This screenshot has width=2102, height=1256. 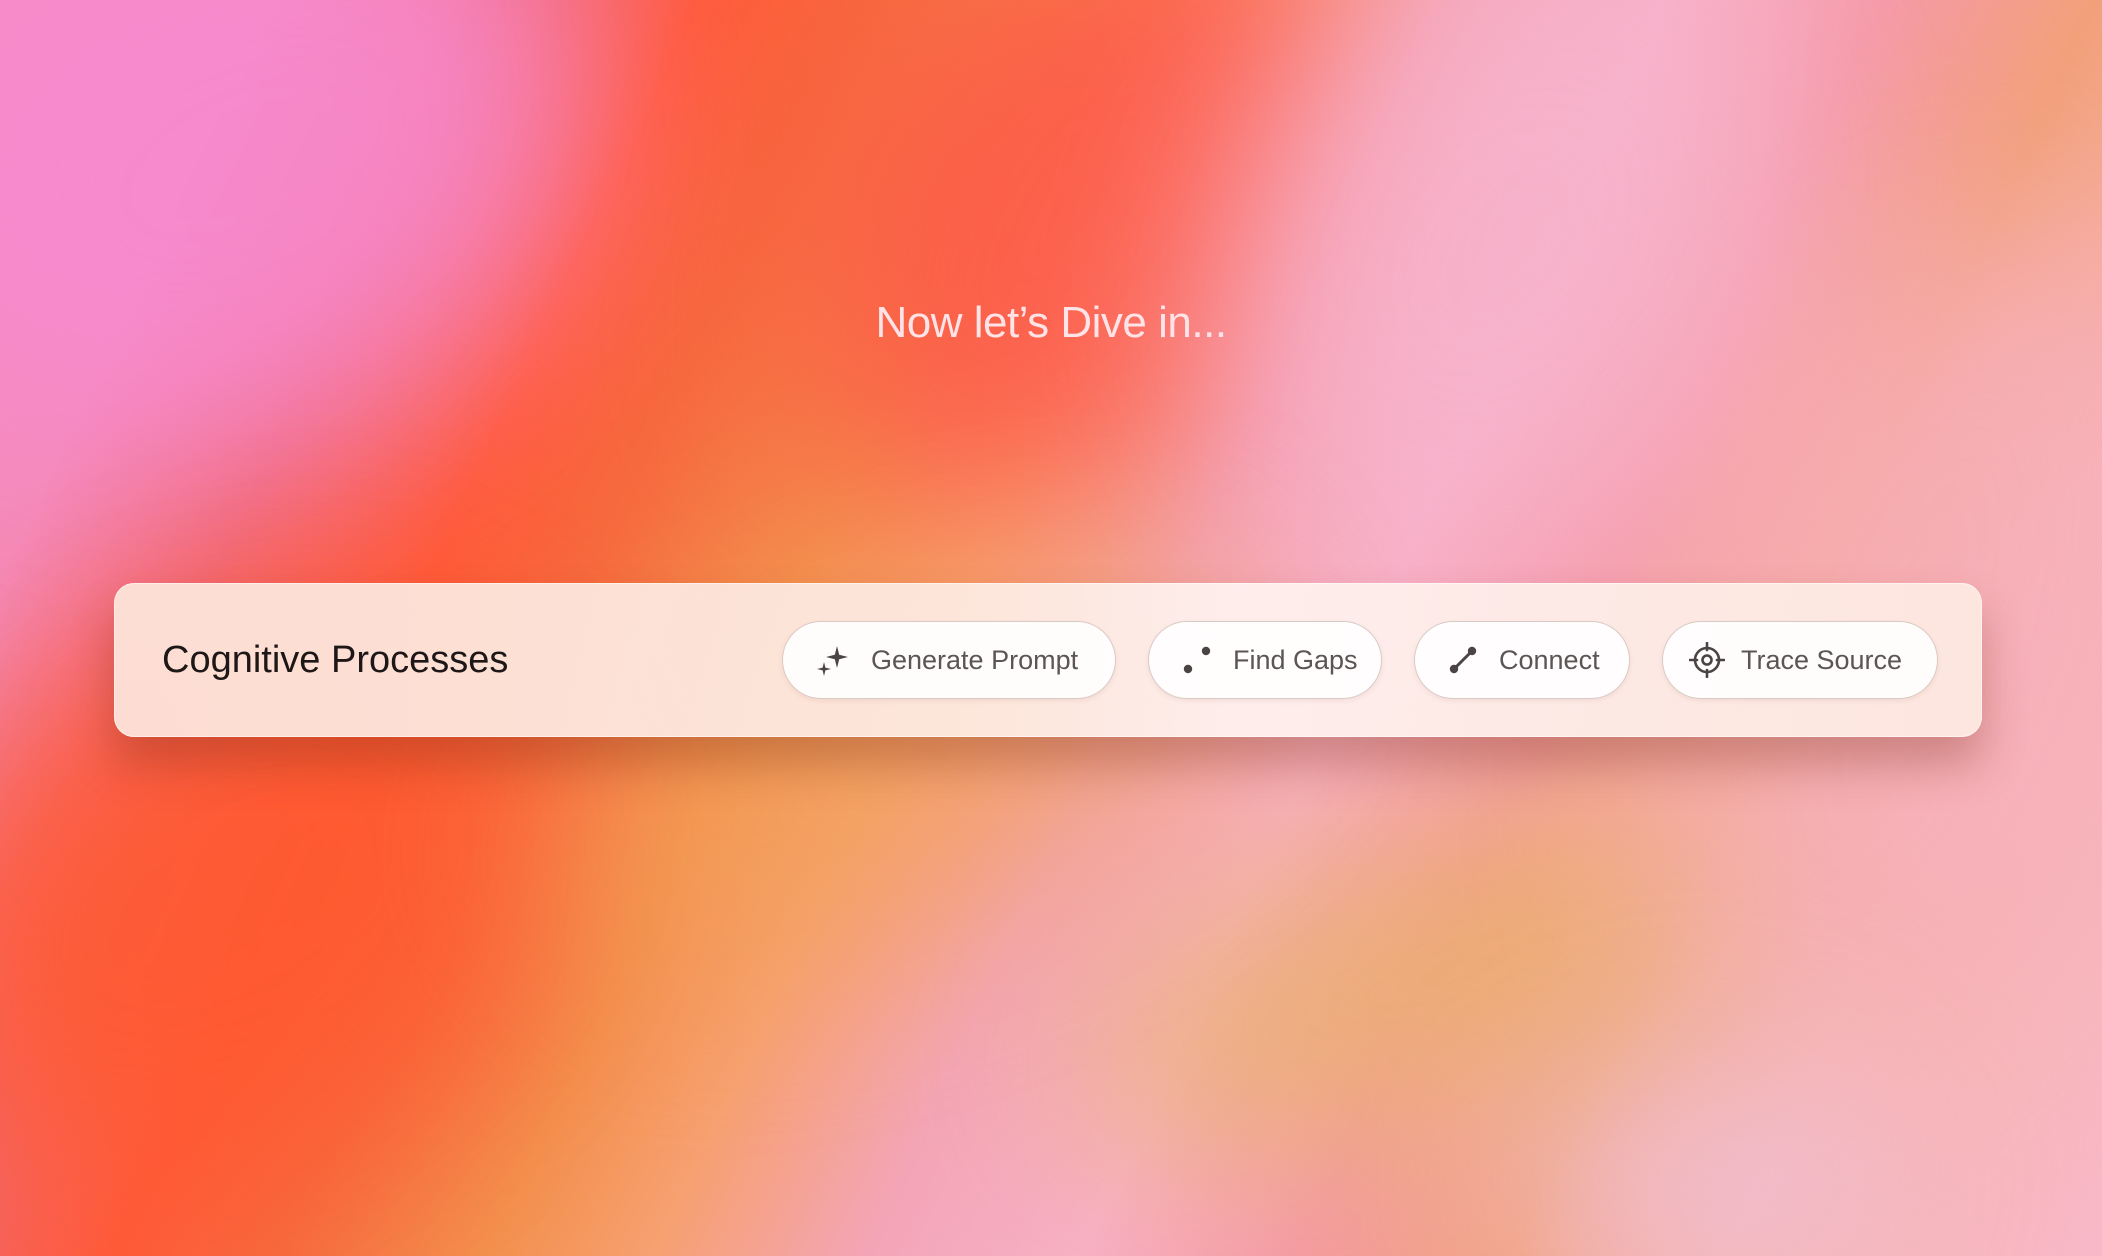 I want to click on sparkles-icon, so click(x=833, y=660).